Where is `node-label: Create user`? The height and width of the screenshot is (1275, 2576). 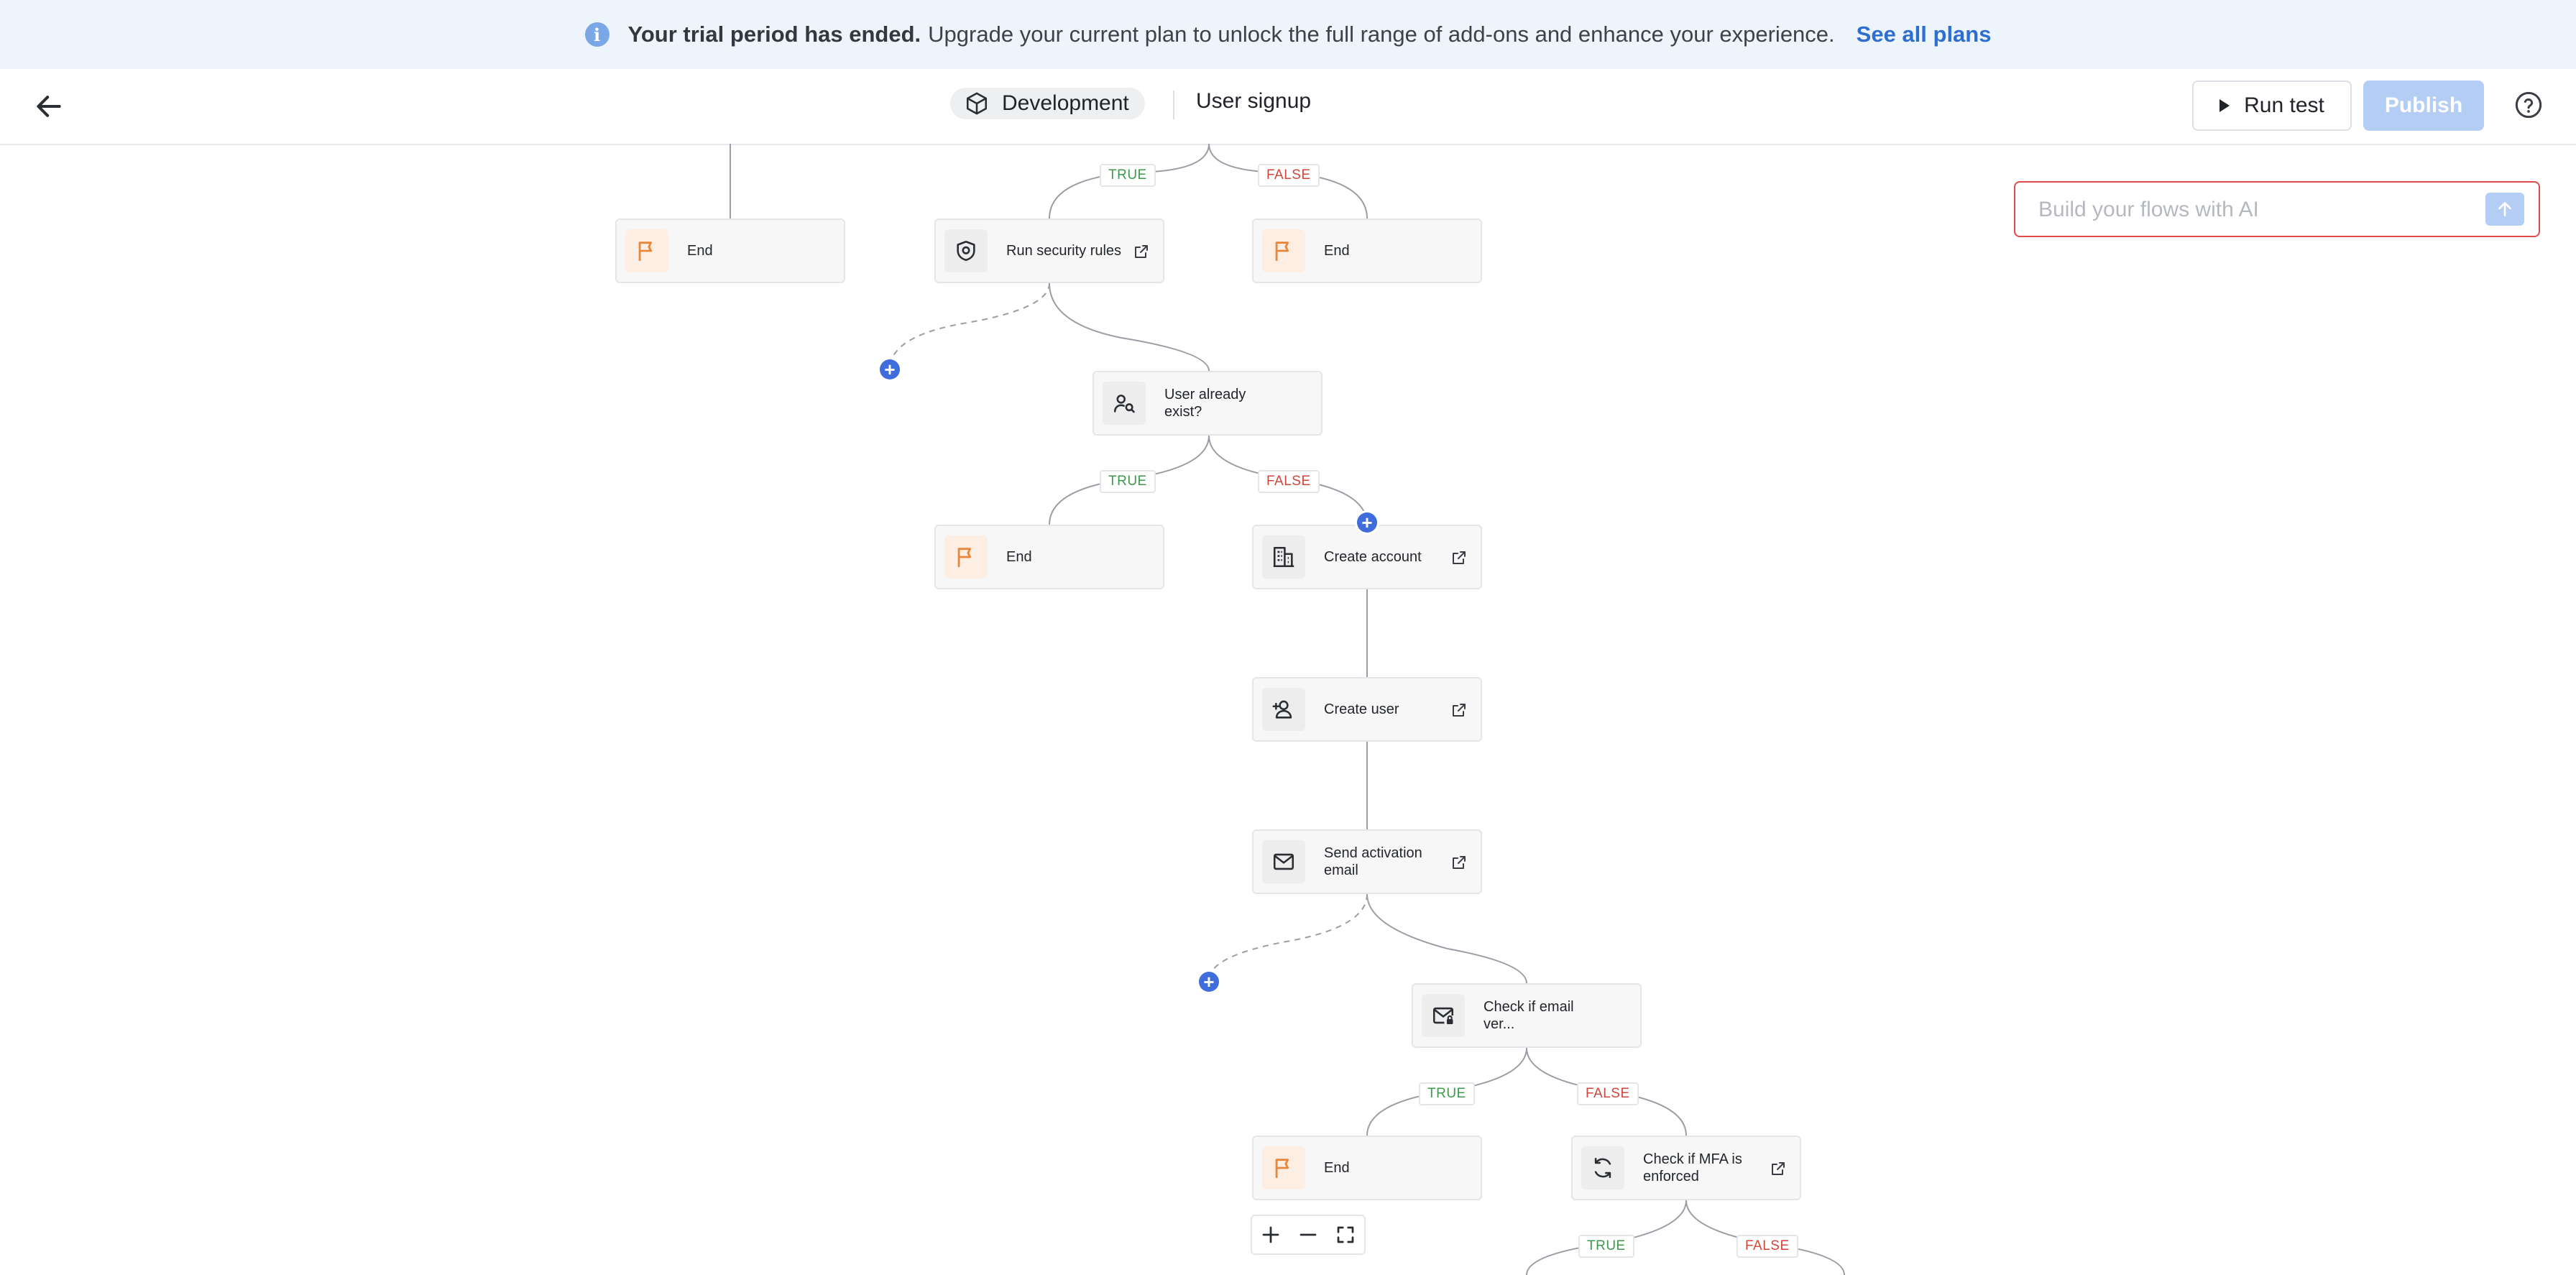
node-label: Create user is located at coordinates (1361, 709).